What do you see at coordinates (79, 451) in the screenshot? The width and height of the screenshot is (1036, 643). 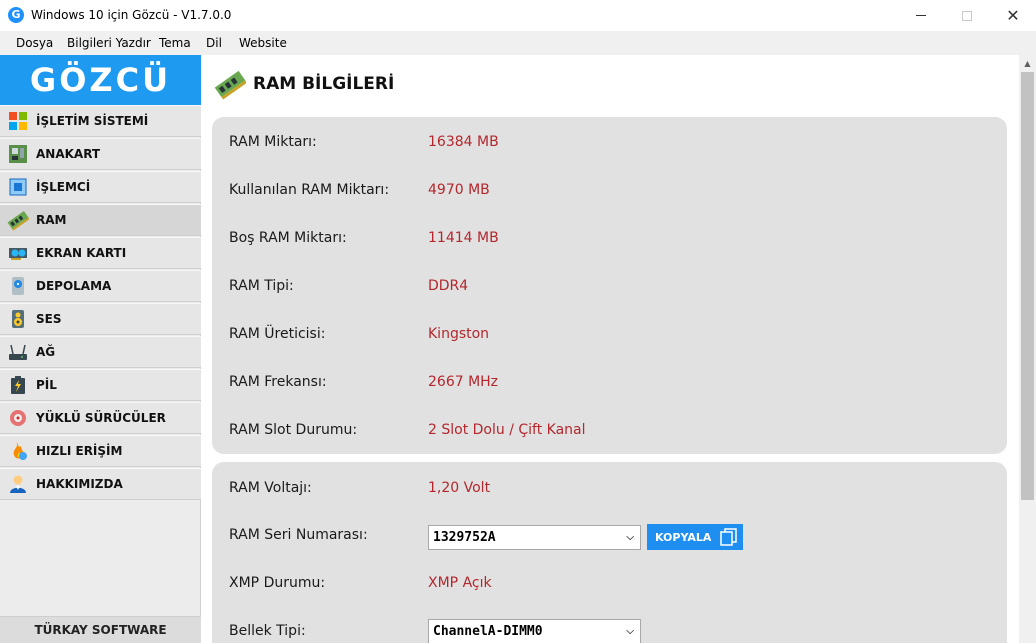 I see `sidebar-item-label: HIZLI ERİŞİM` at bounding box center [79, 451].